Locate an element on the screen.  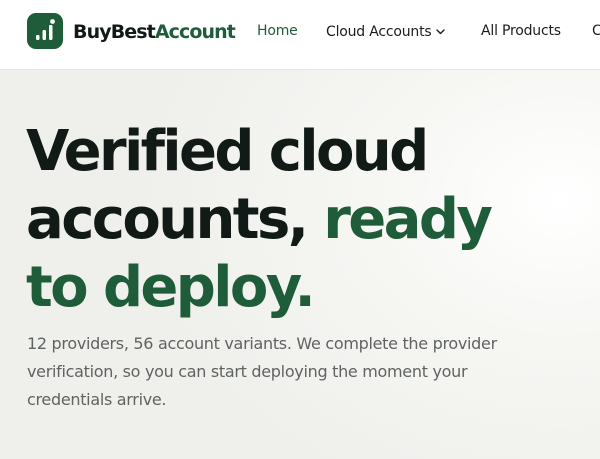
nav-truncated-link: C is located at coordinates (596, 31).